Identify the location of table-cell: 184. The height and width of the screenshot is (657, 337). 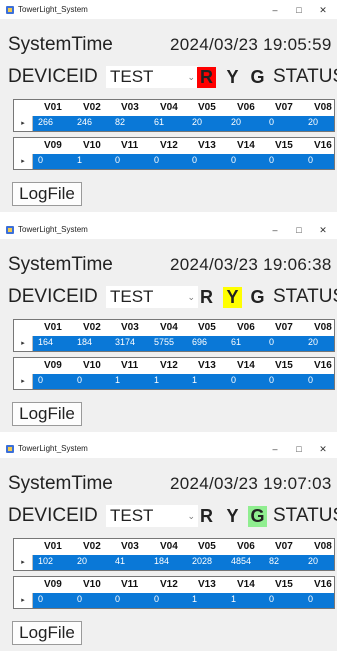
(84, 342).